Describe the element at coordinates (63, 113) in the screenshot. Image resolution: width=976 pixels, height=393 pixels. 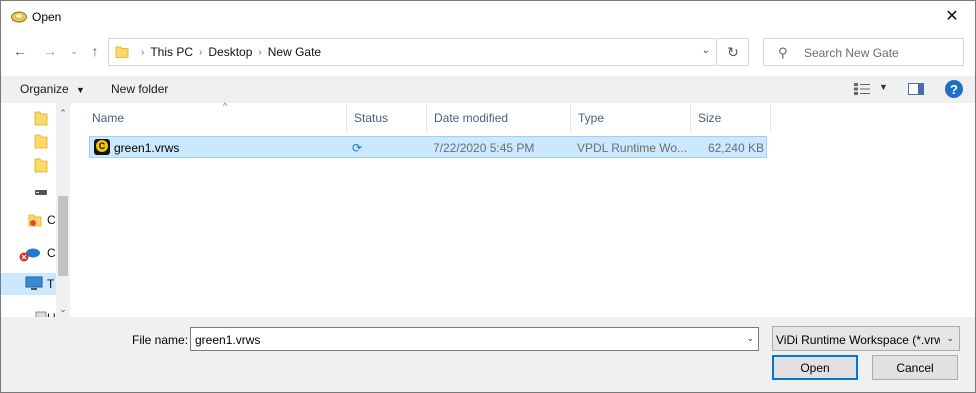
I see `scroll-up-icon: ⌃` at that location.